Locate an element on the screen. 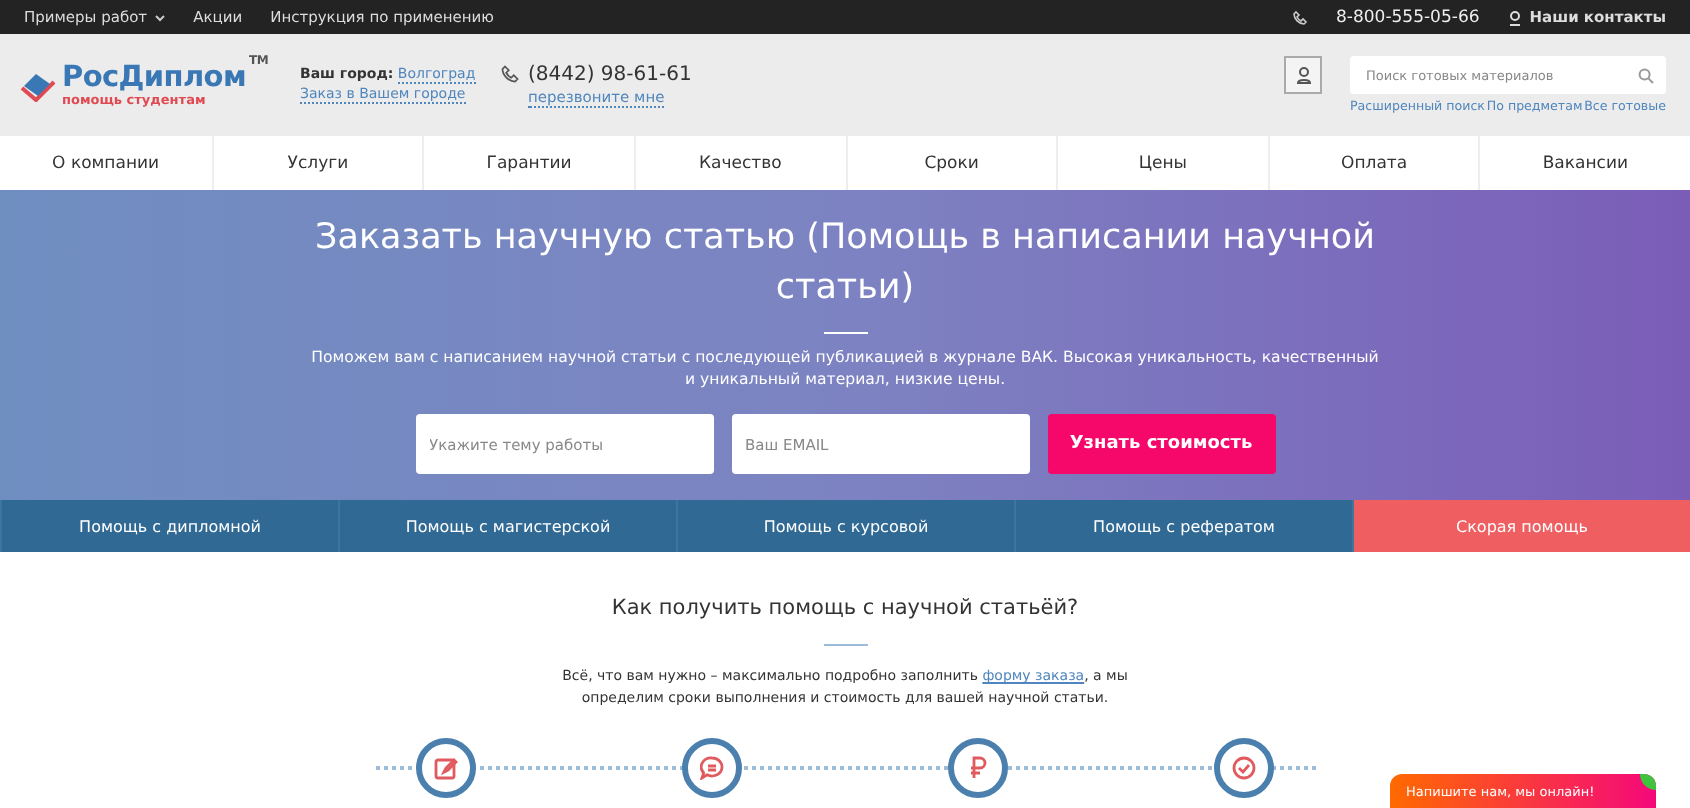 The image size is (1690, 808). logo-icon is located at coordinates (38, 85).